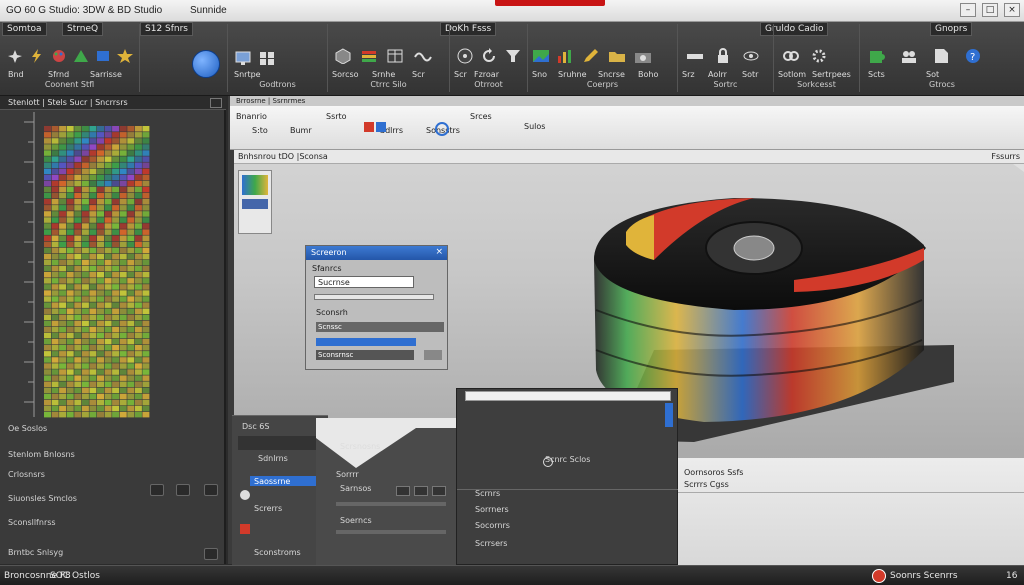 This screenshot has height=585, width=1024. Describe the element at coordinates (42, 500) in the screenshot. I see `left-panel-row: Siuonsles Smclos` at that location.